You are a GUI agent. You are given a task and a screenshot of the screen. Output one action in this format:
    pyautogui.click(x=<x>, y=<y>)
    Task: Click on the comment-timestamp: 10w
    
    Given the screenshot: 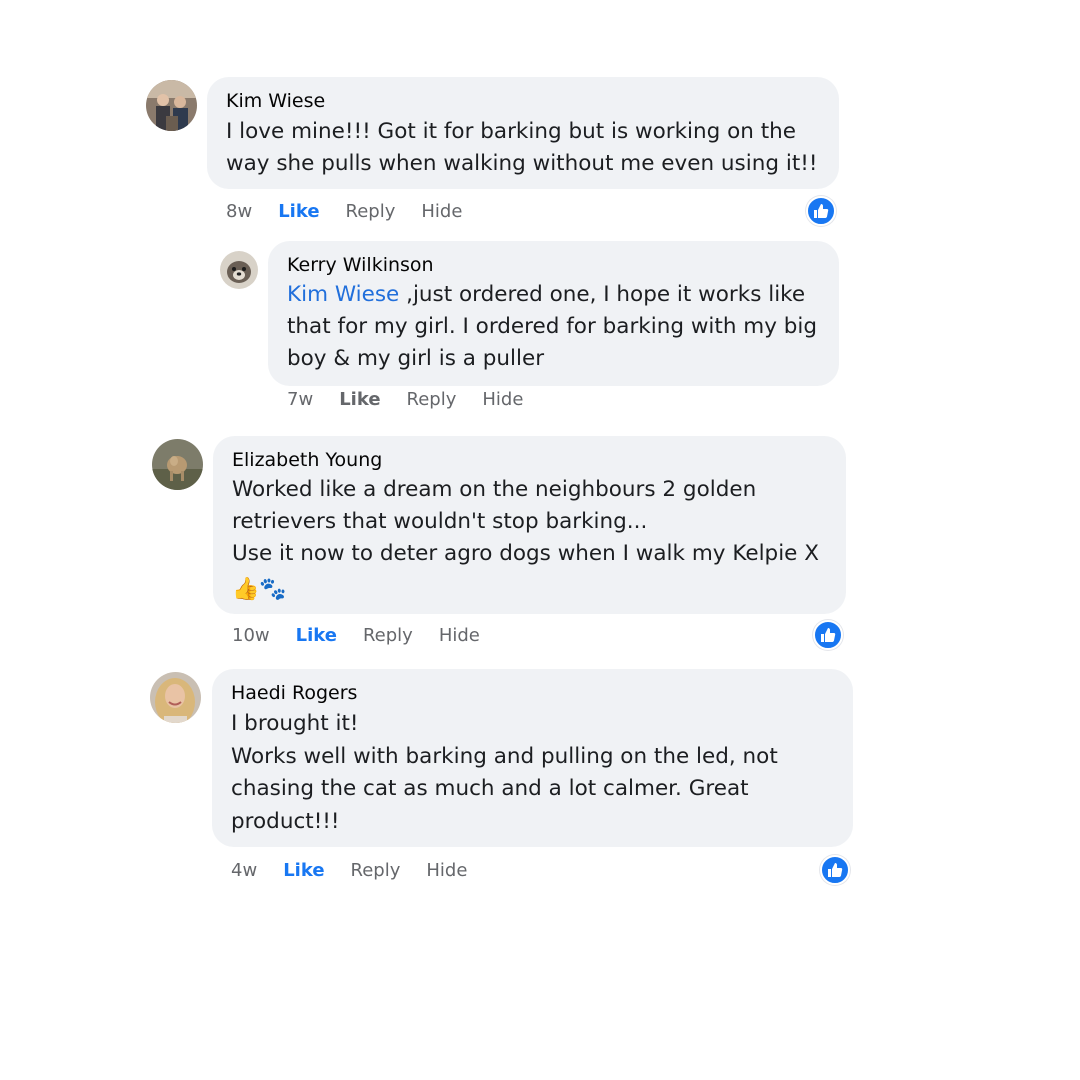 What is the action you would take?
    pyautogui.click(x=251, y=635)
    